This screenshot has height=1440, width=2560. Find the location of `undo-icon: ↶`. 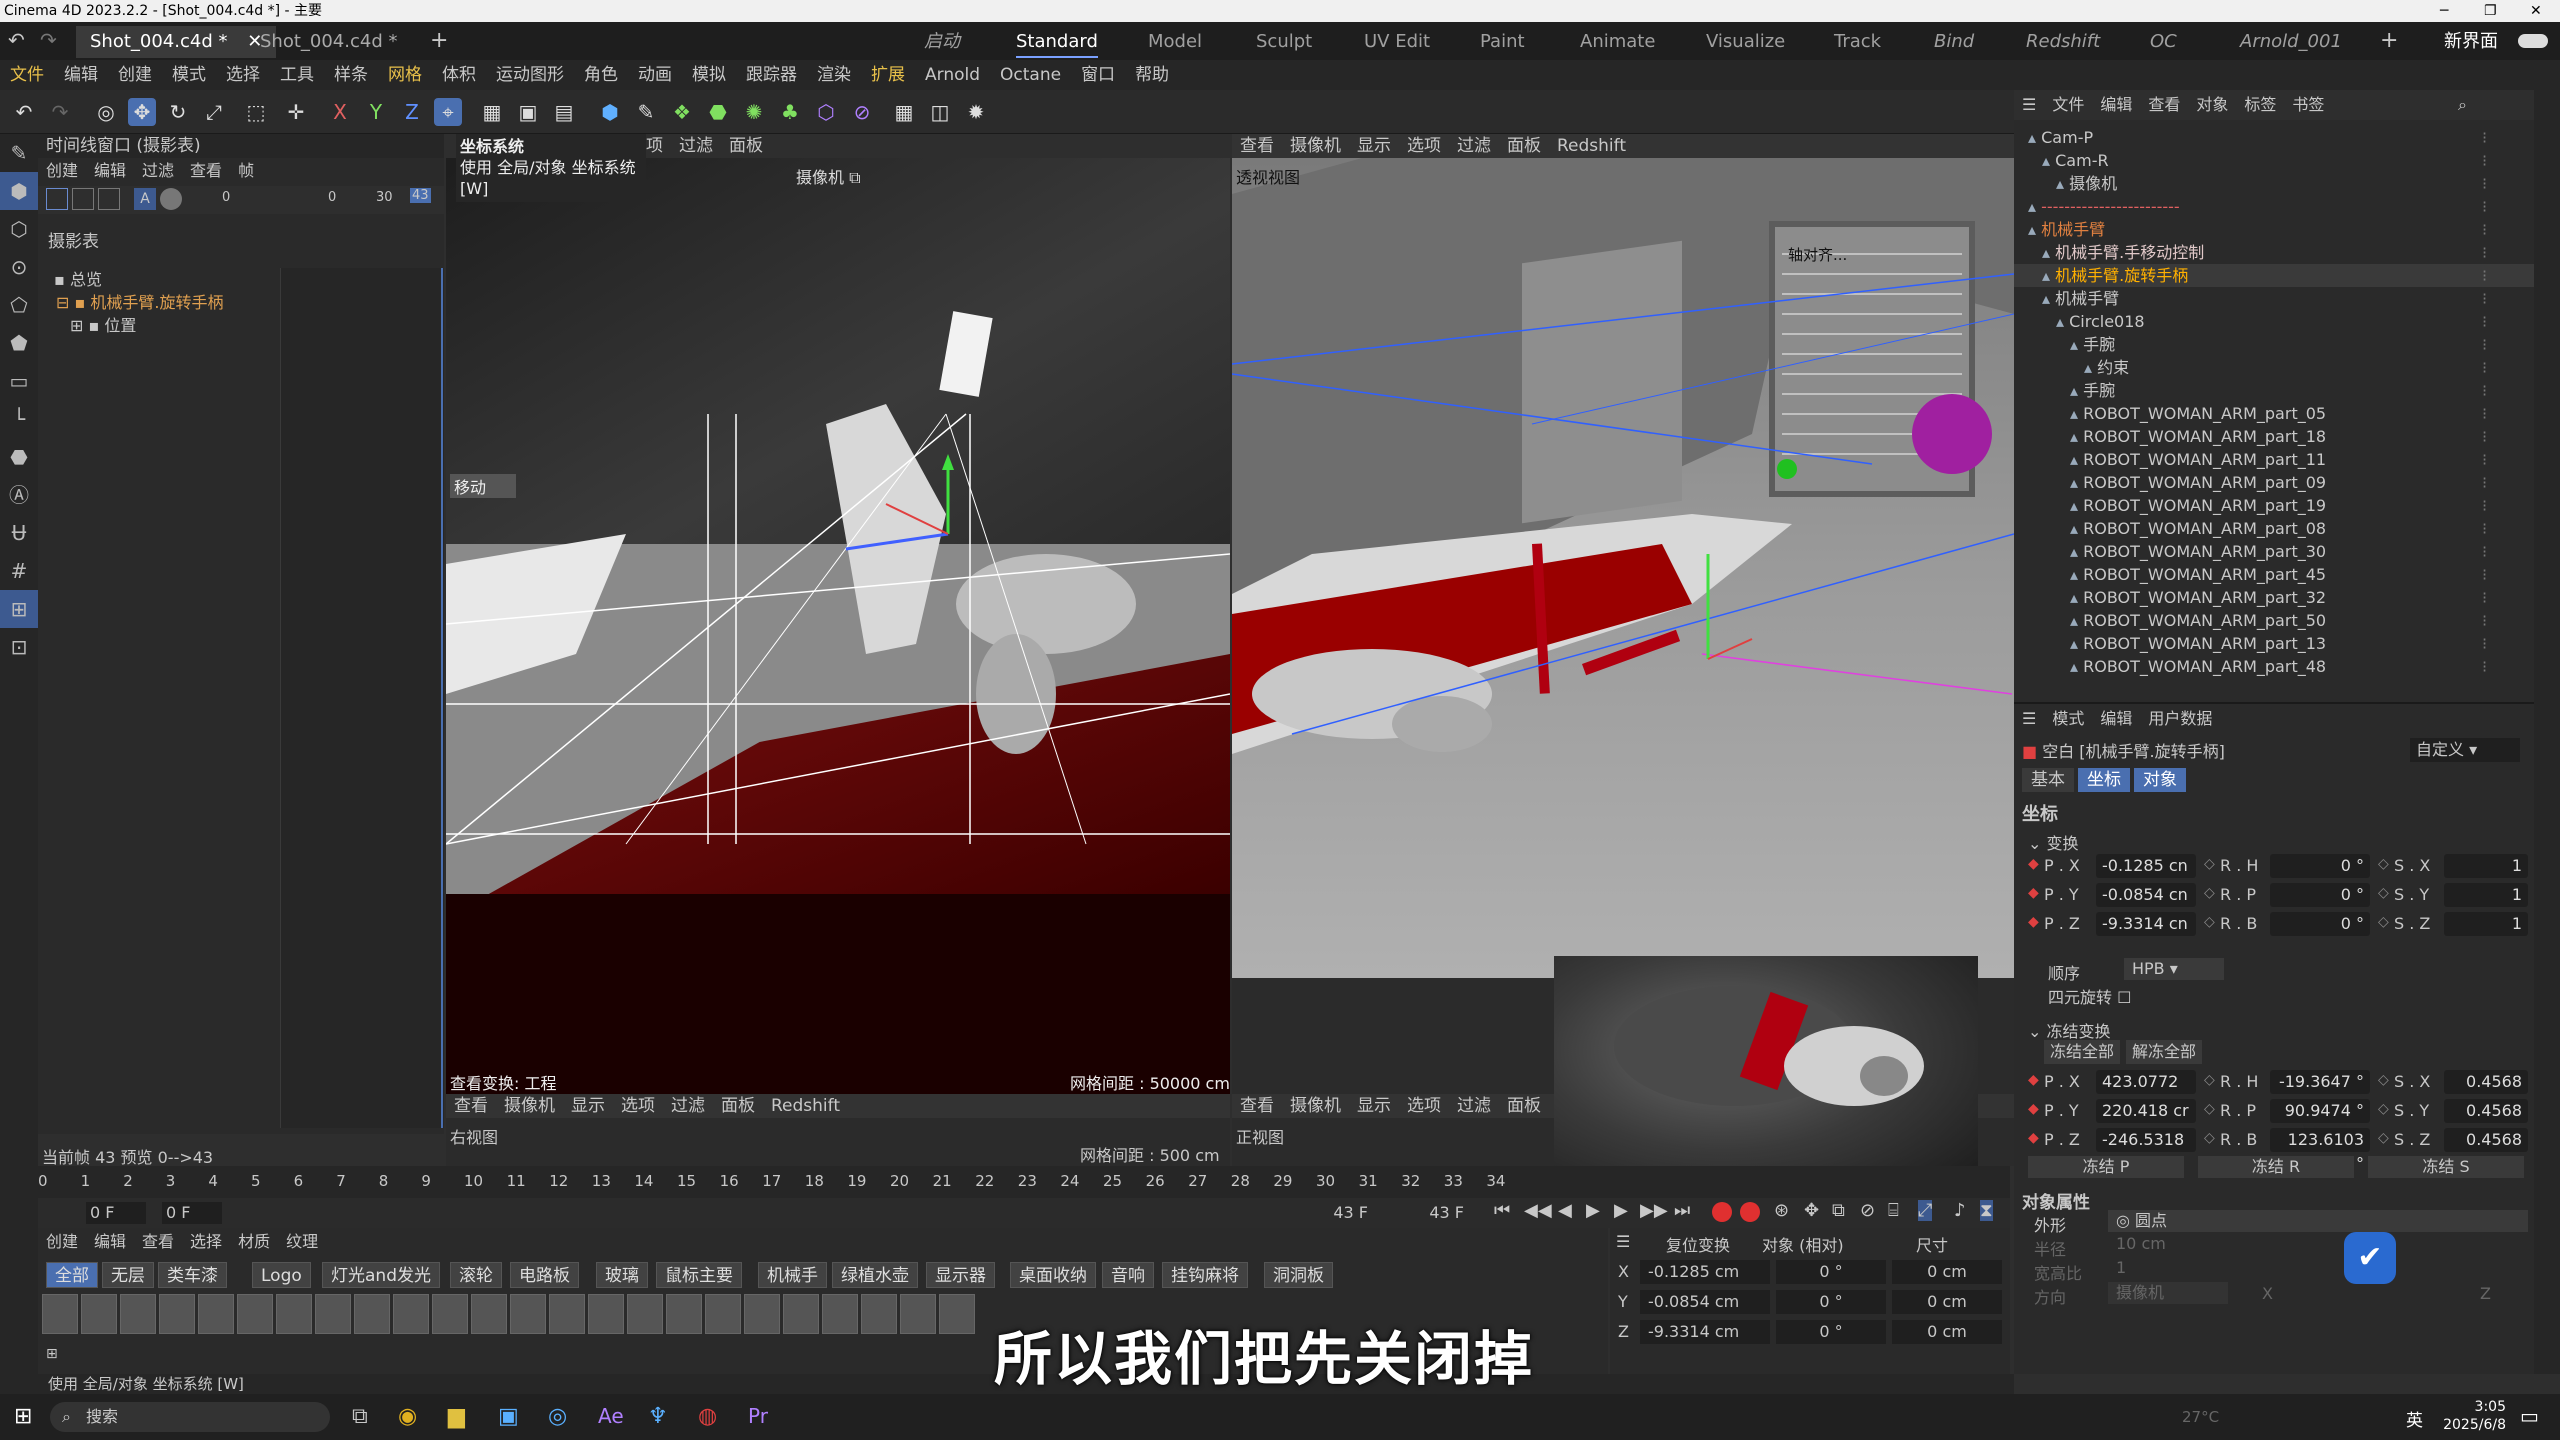

undo-icon: ↶ is located at coordinates (16, 40).